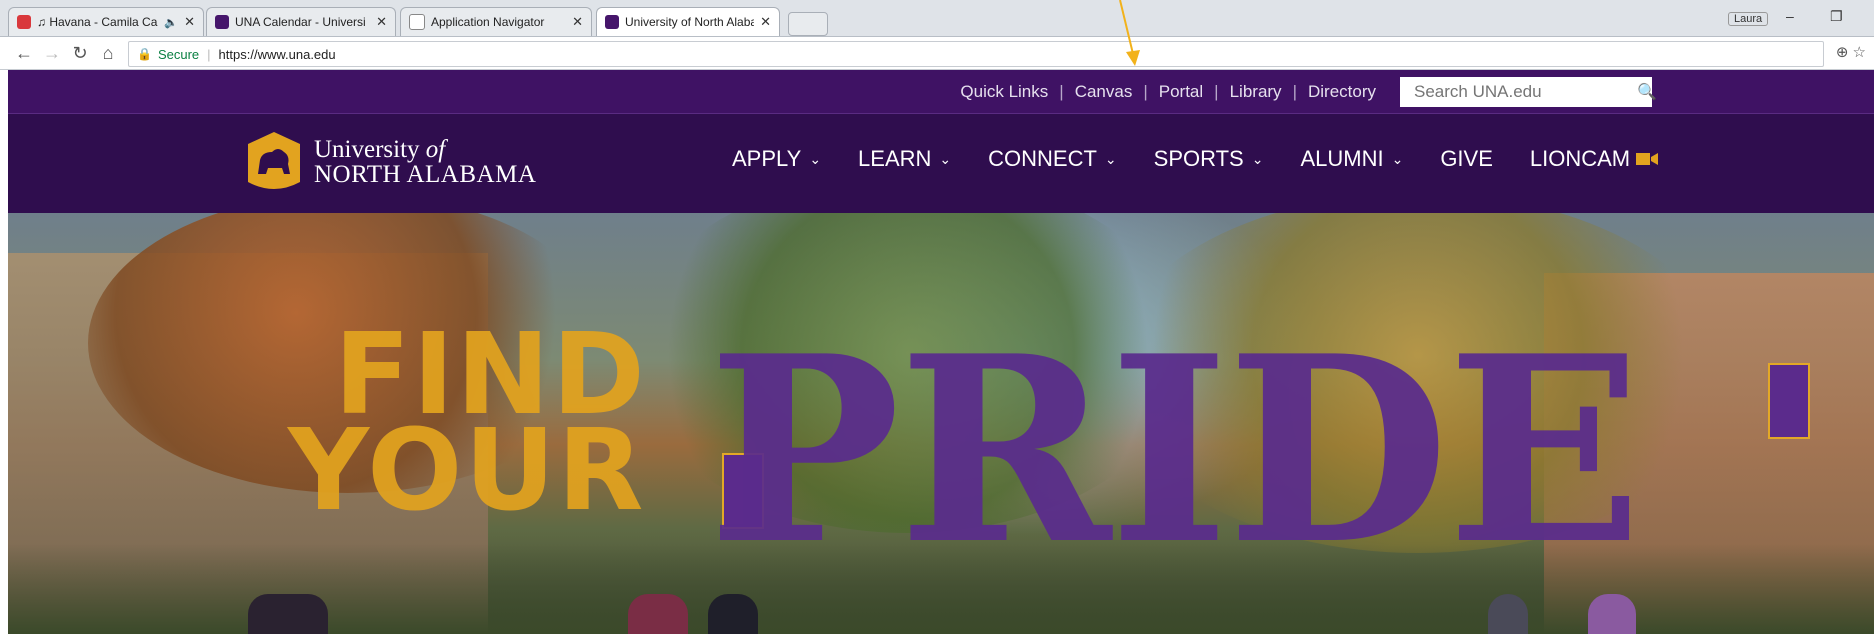 This screenshot has width=1874, height=634. I want to click on new-tab-button, so click(808, 24).